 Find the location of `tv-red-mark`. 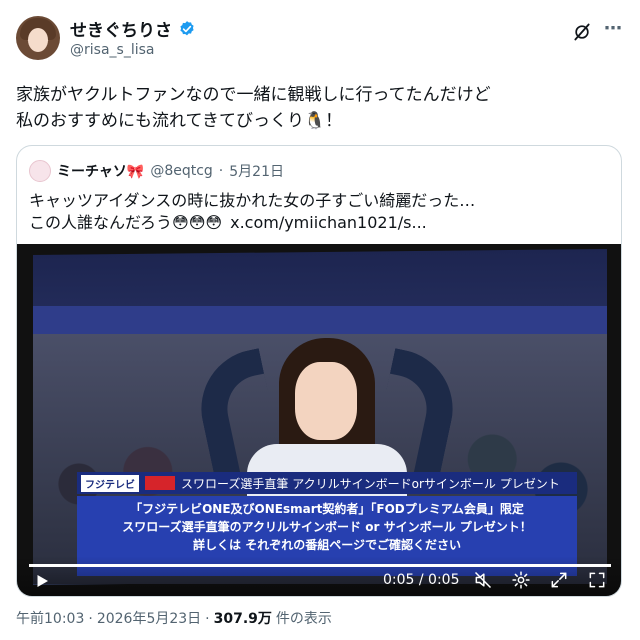

tv-red-mark is located at coordinates (160, 483).